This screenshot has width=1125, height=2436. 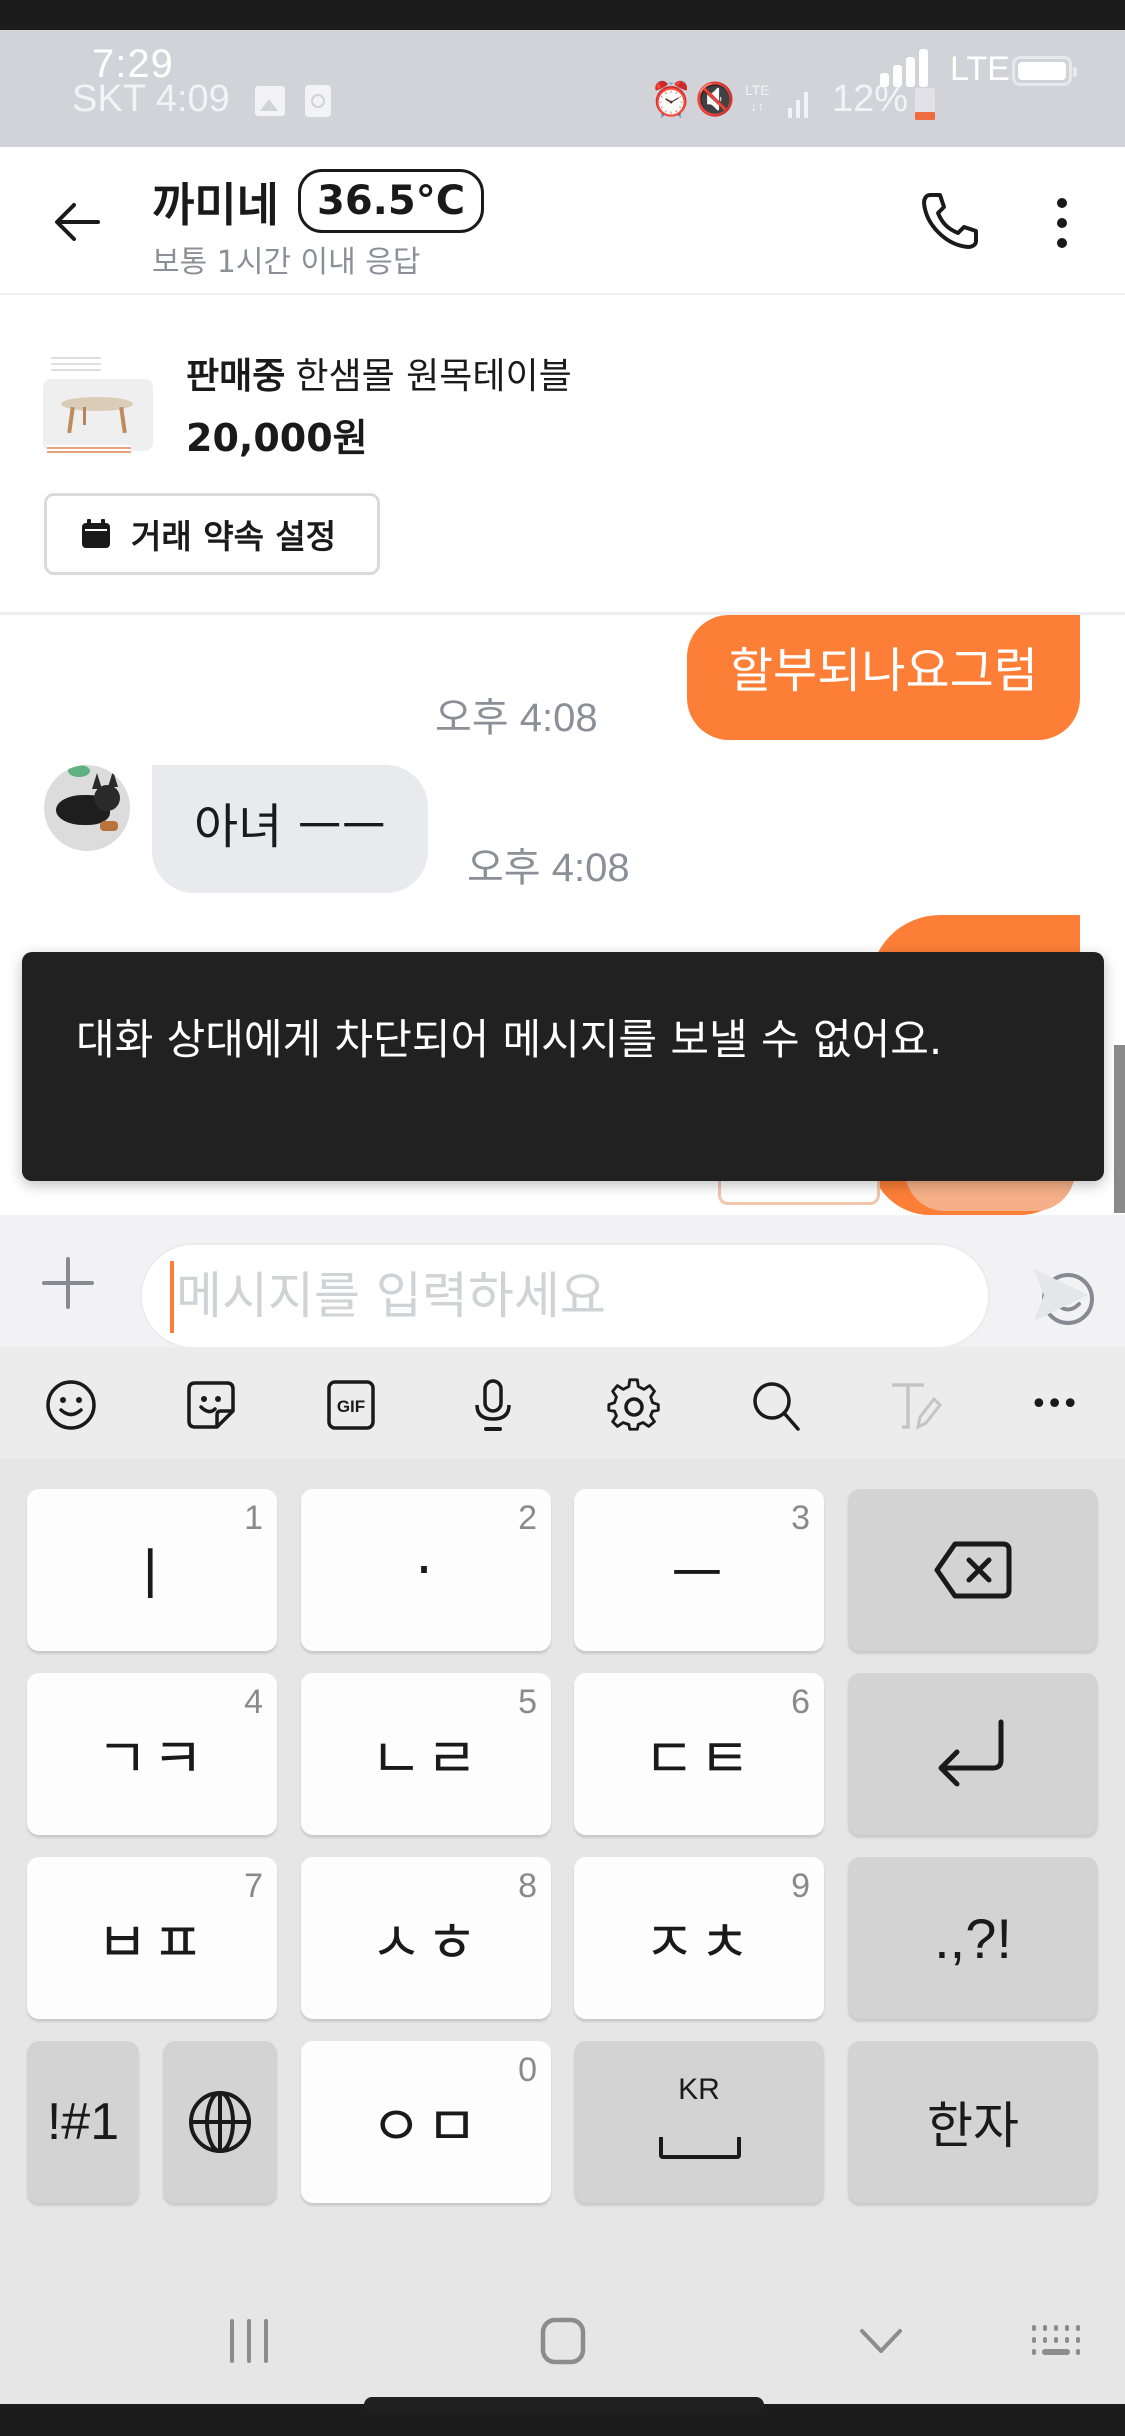 What do you see at coordinates (1054, 1404) in the screenshot?
I see `more-icon: •••` at bounding box center [1054, 1404].